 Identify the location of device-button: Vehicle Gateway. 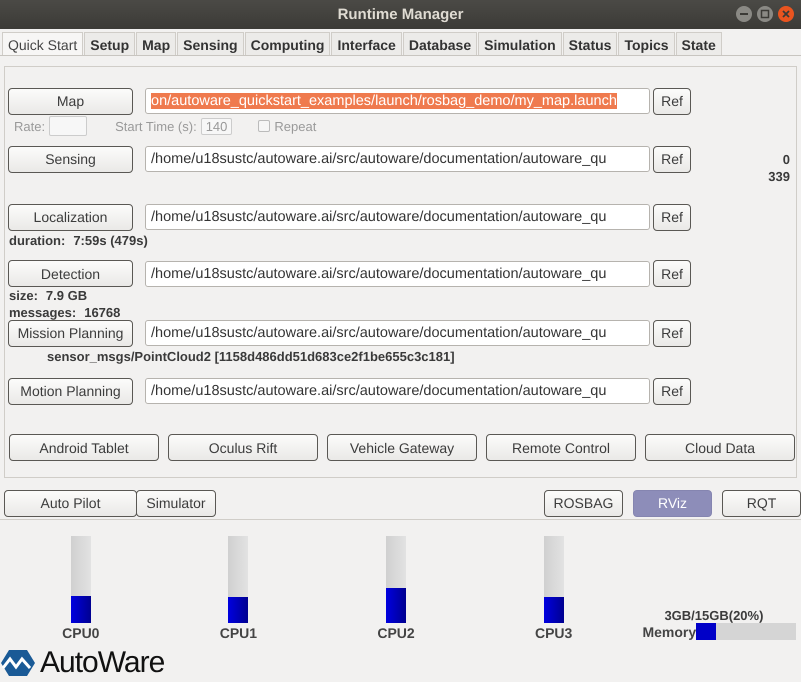
(402, 447).